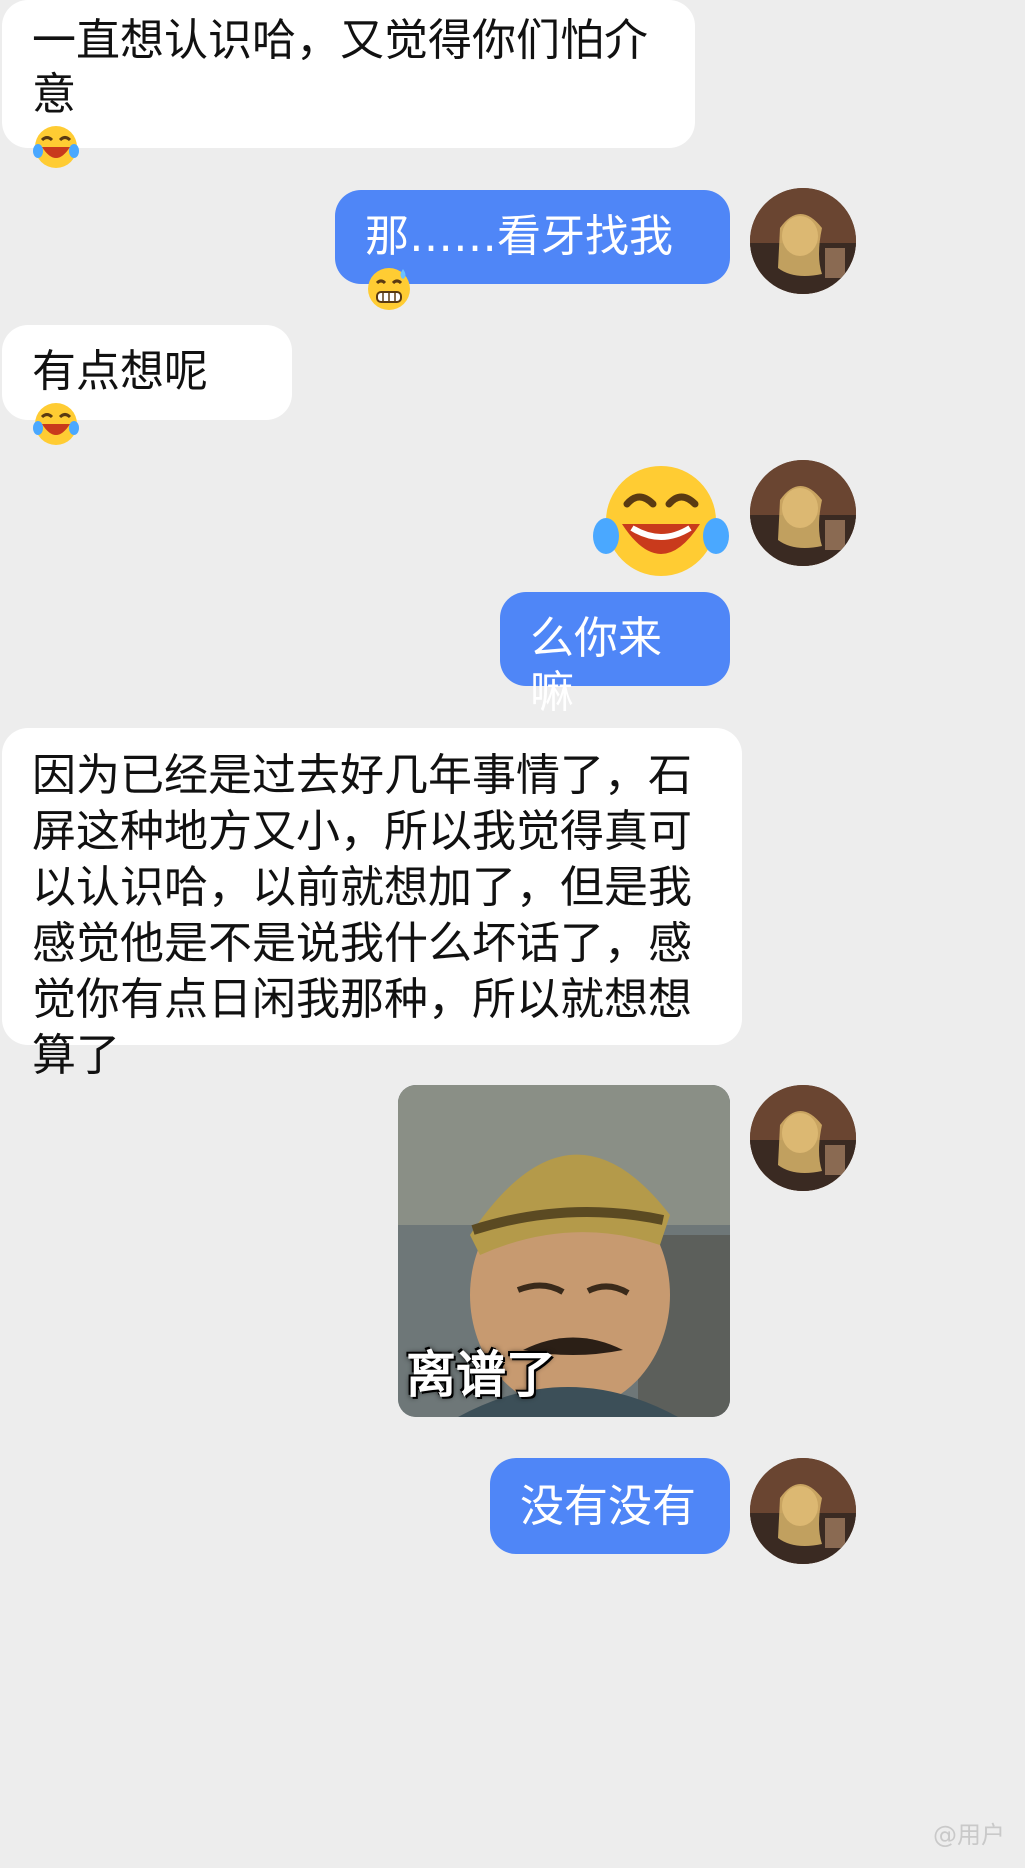 This screenshot has height=1868, width=1025. What do you see at coordinates (120, 371) in the screenshot?
I see `message-text: 有点想呢` at bounding box center [120, 371].